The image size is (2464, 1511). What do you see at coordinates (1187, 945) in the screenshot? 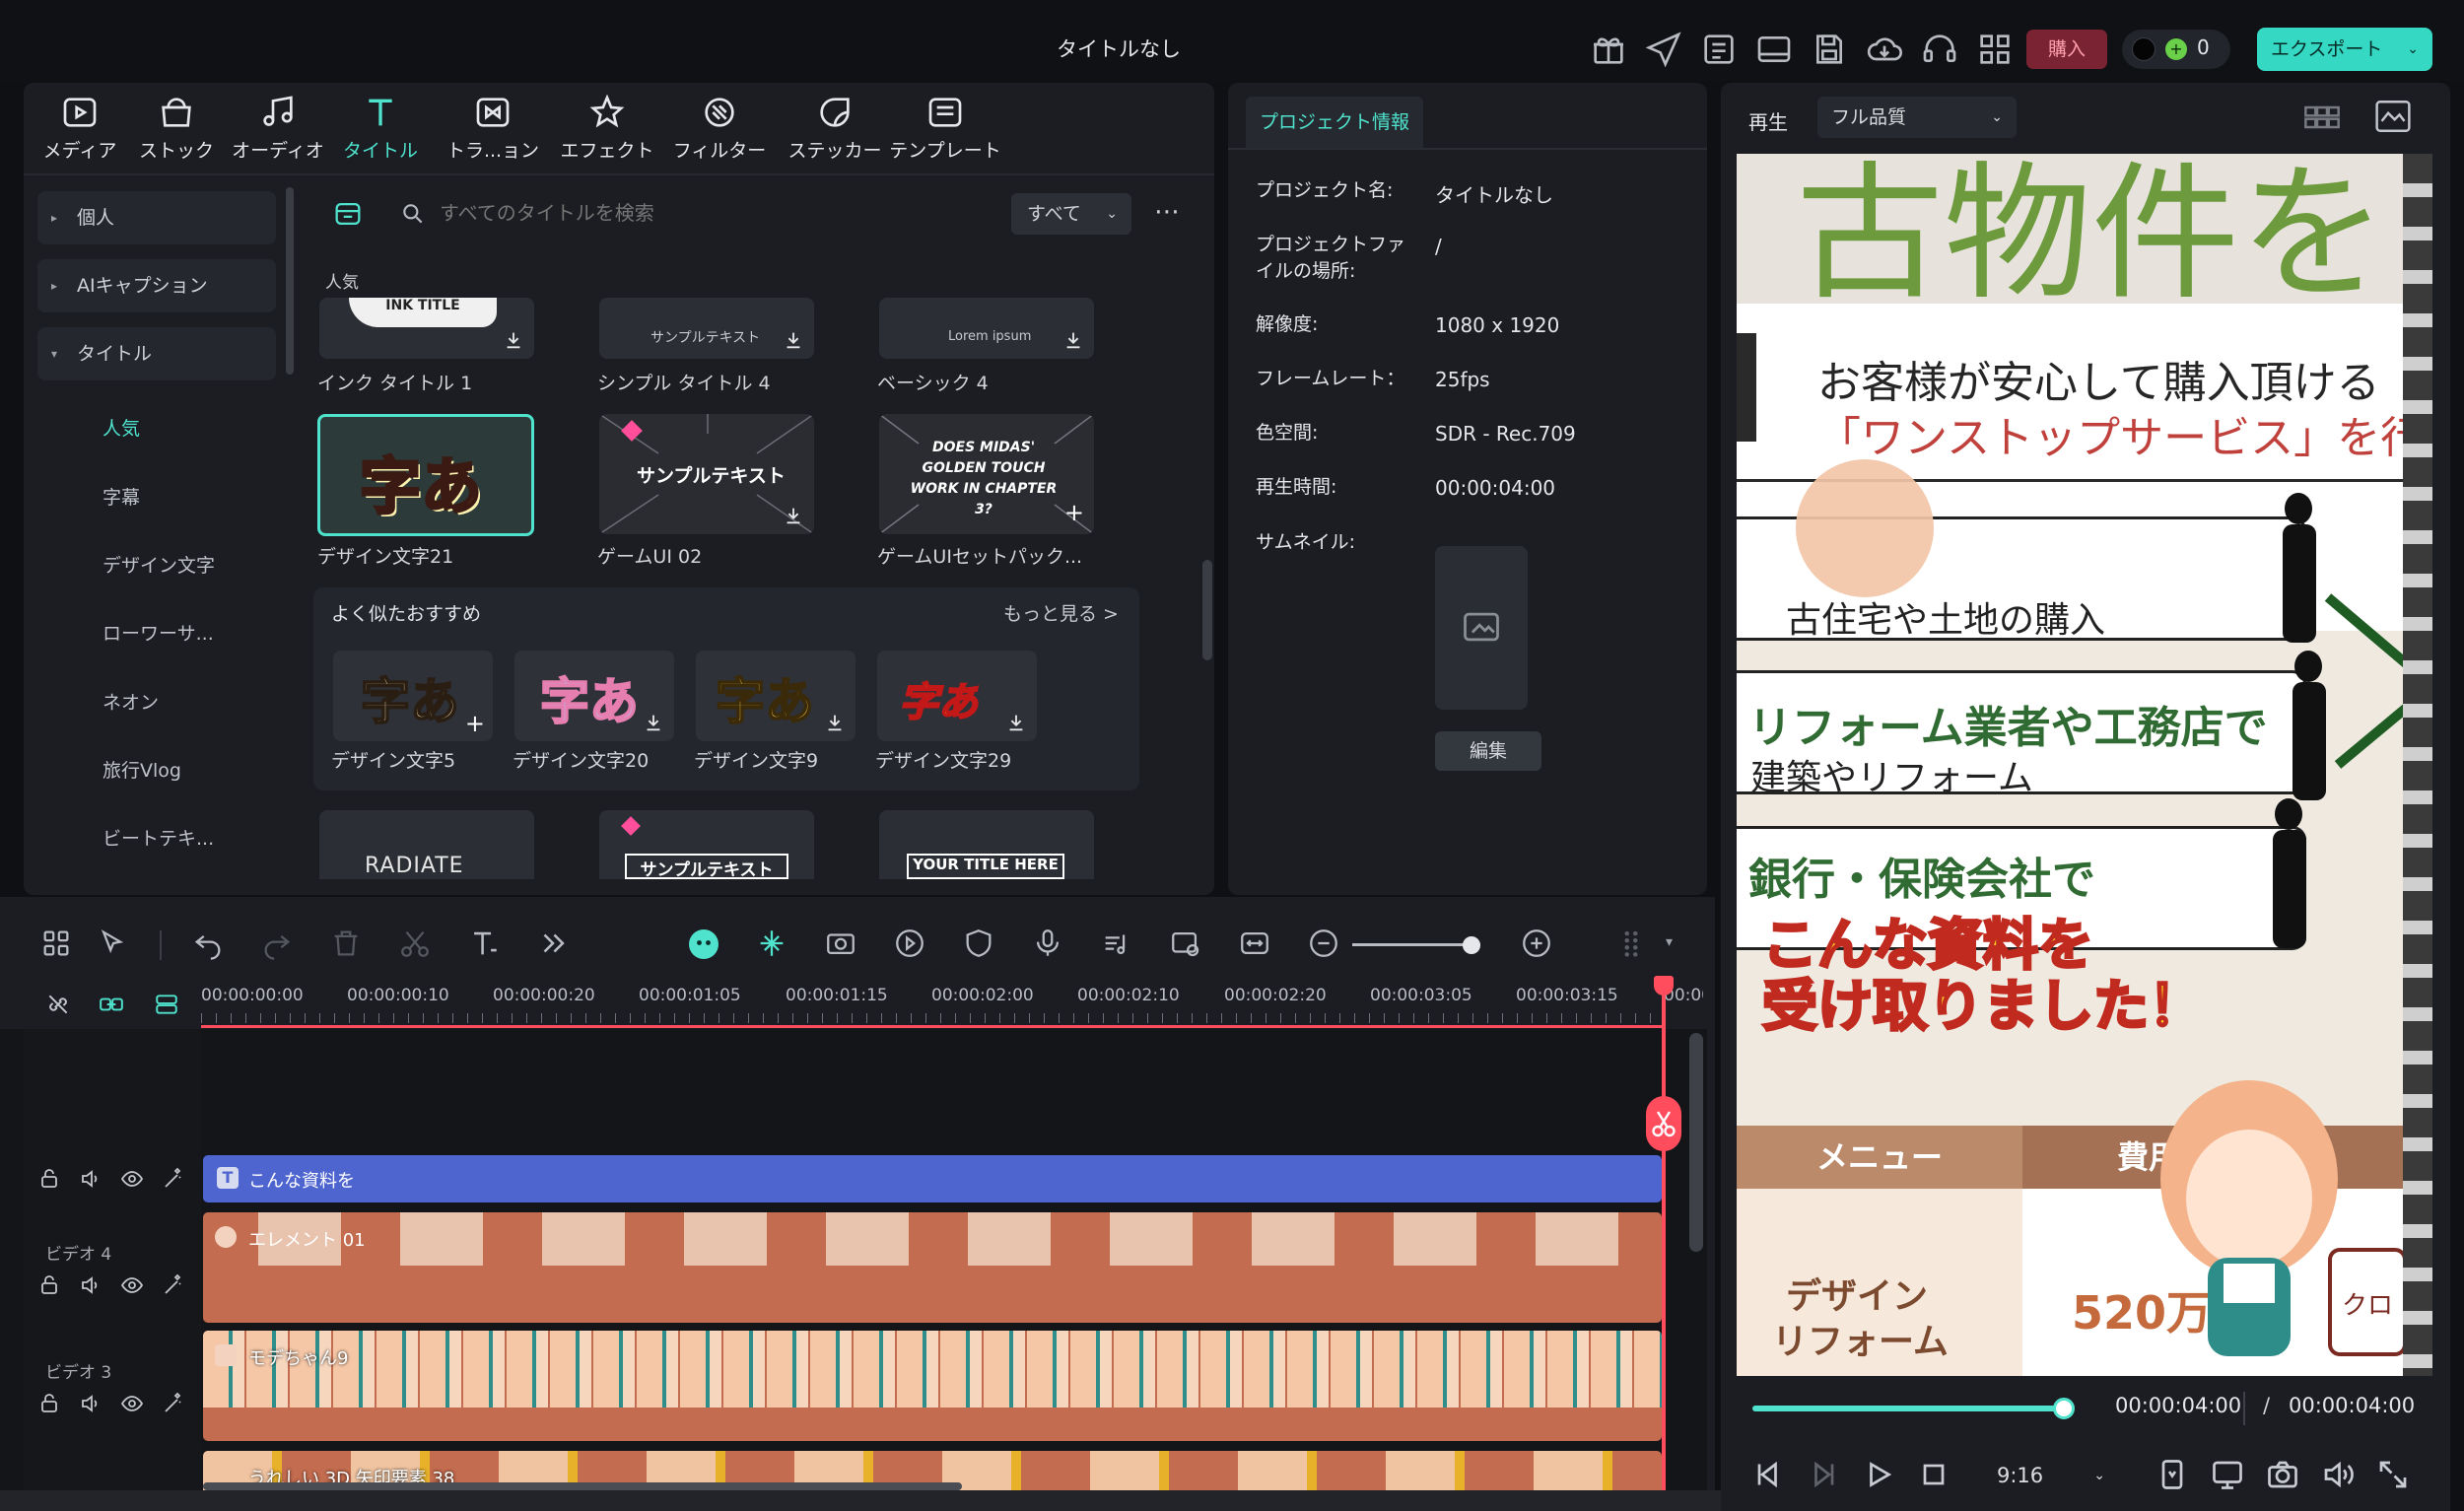
I see `clip-settings-icon` at bounding box center [1187, 945].